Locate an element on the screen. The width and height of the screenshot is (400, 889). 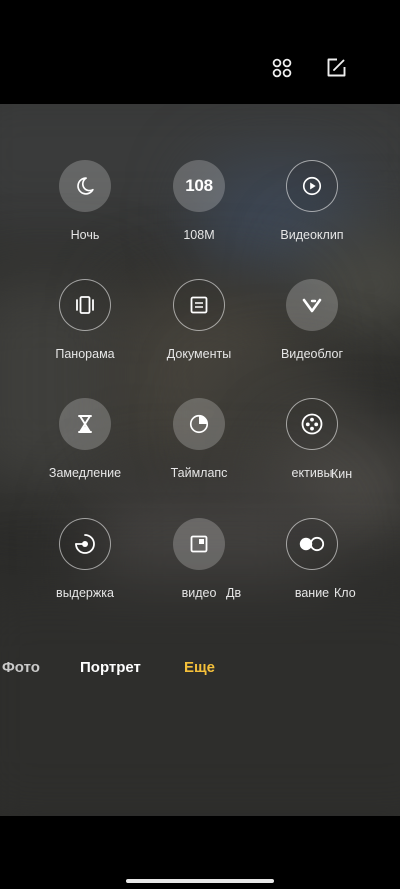
mode-long-exposure: выдержка is located at coordinates (86, 573).